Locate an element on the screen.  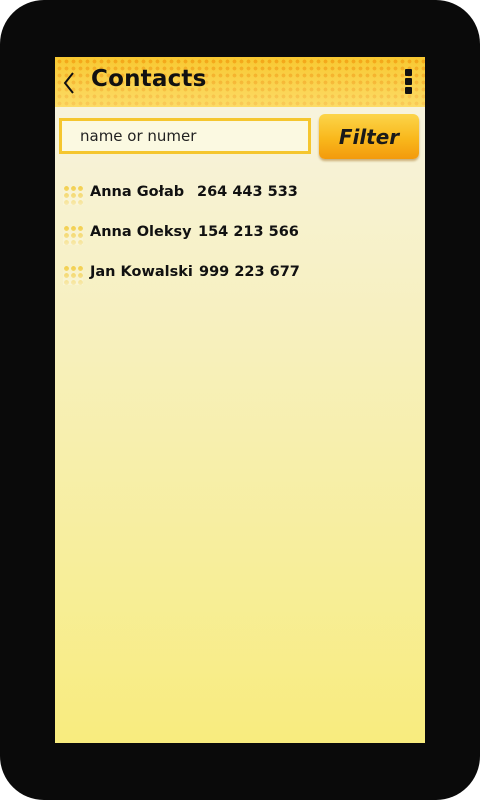
contact-name: Anna Gołab is located at coordinates (137, 192).